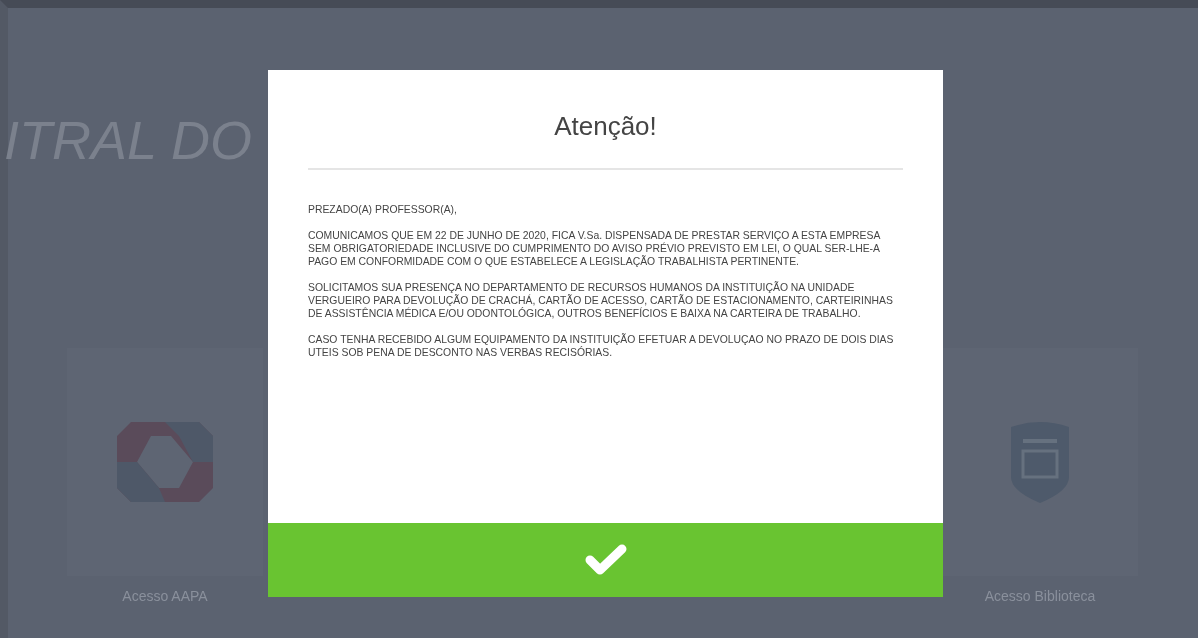 Image resolution: width=1198 pixels, height=638 pixels. I want to click on dialog-paragraph: COMUNICAMOS QUE EM 22 DE JUNHO DE 2020, FICA V.Sa. DISPENSADA DE PRESTAR SERVIÇO A ESTA EMPRESA SEM OBRIGATORIEDADE INCLUSIVE DO CUMPRIMENTO DO AVISO PRÉVIO PREVISTO EM LEI, O QUAL SER-LHE-A PAGO EM CONFORMIDADE COM O QUE ESTABELECE A LEGISLAÇÃO TRABALHISTA PERTINENTE., so click(595, 248).